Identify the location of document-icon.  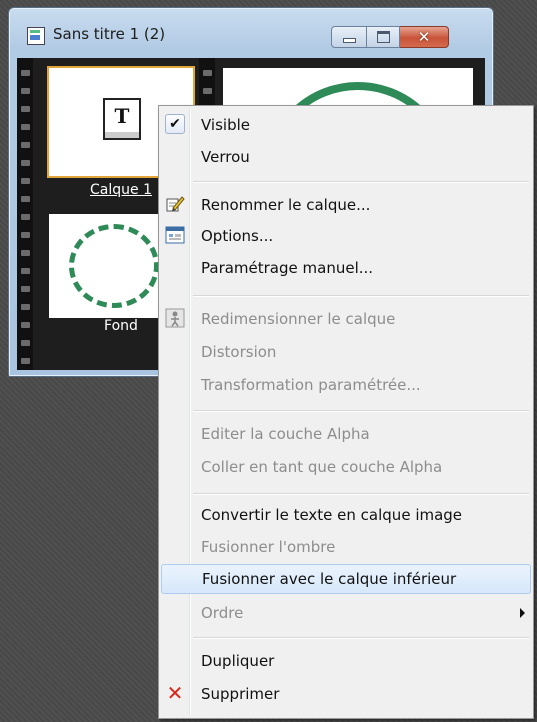
(36, 36).